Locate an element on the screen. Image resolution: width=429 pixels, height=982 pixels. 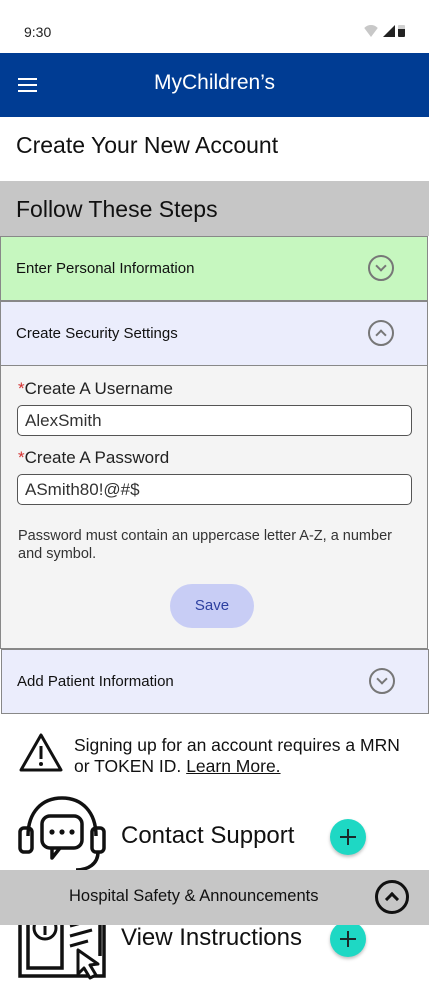
app-bar: MyChildren’s is located at coordinates (214, 85).